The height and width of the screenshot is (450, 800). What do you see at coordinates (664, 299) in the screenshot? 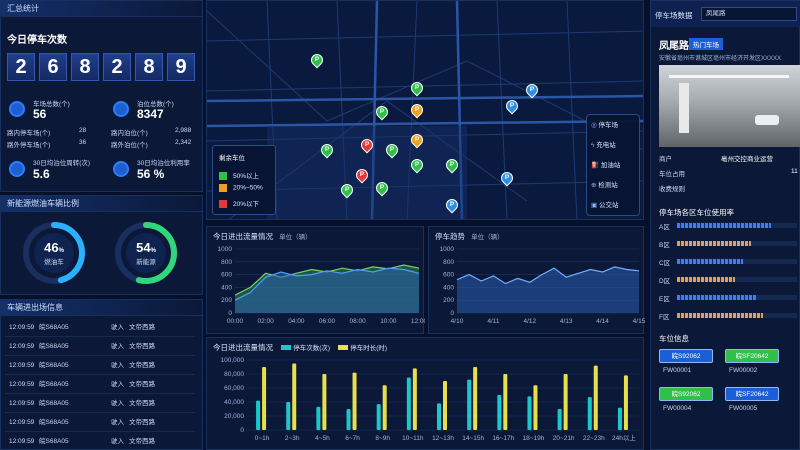
I see `zone-label: E区` at bounding box center [664, 299].